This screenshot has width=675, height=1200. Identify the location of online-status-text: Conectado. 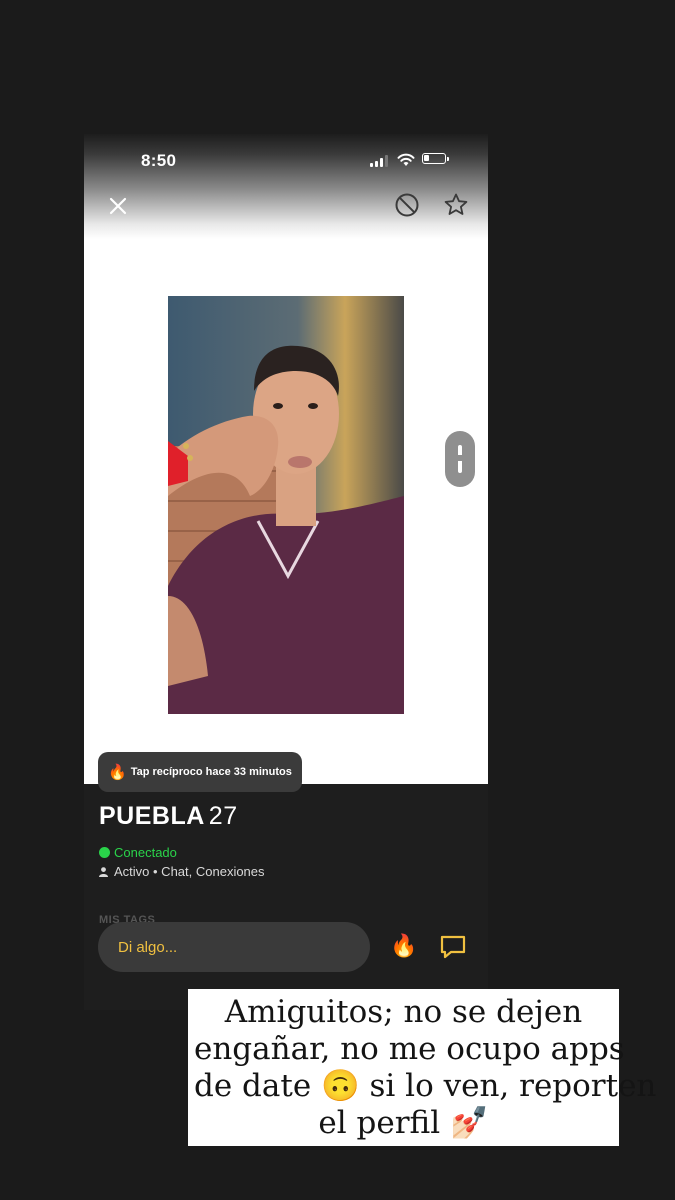
(145, 852).